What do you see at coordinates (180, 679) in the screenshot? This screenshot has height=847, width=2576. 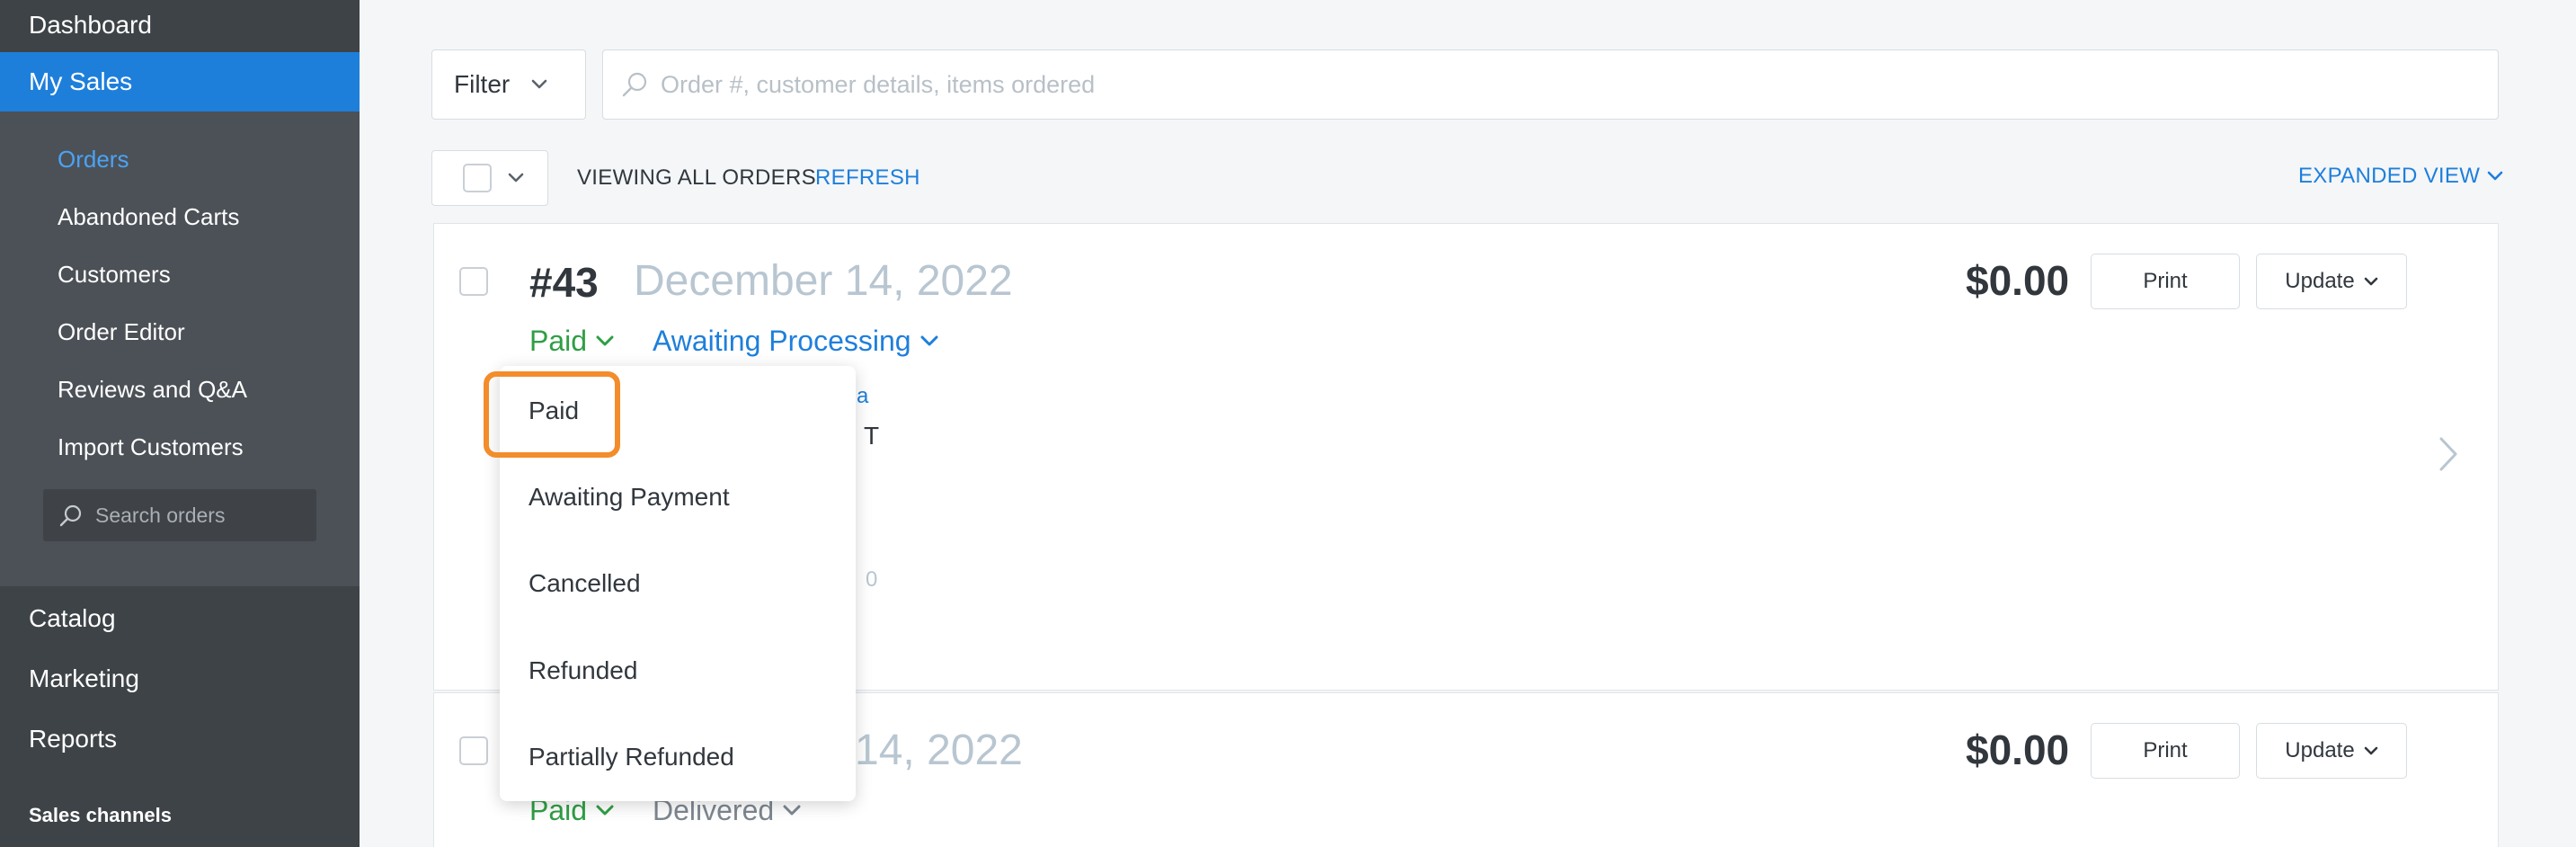 I see `nav-marketing: Marketing` at bounding box center [180, 679].